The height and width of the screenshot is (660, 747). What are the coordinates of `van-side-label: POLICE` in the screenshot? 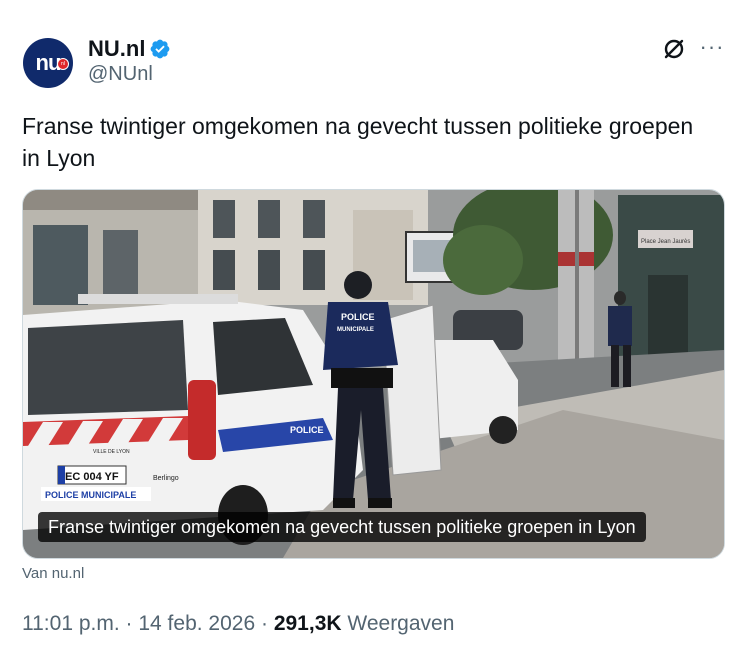 It's located at (307, 430).